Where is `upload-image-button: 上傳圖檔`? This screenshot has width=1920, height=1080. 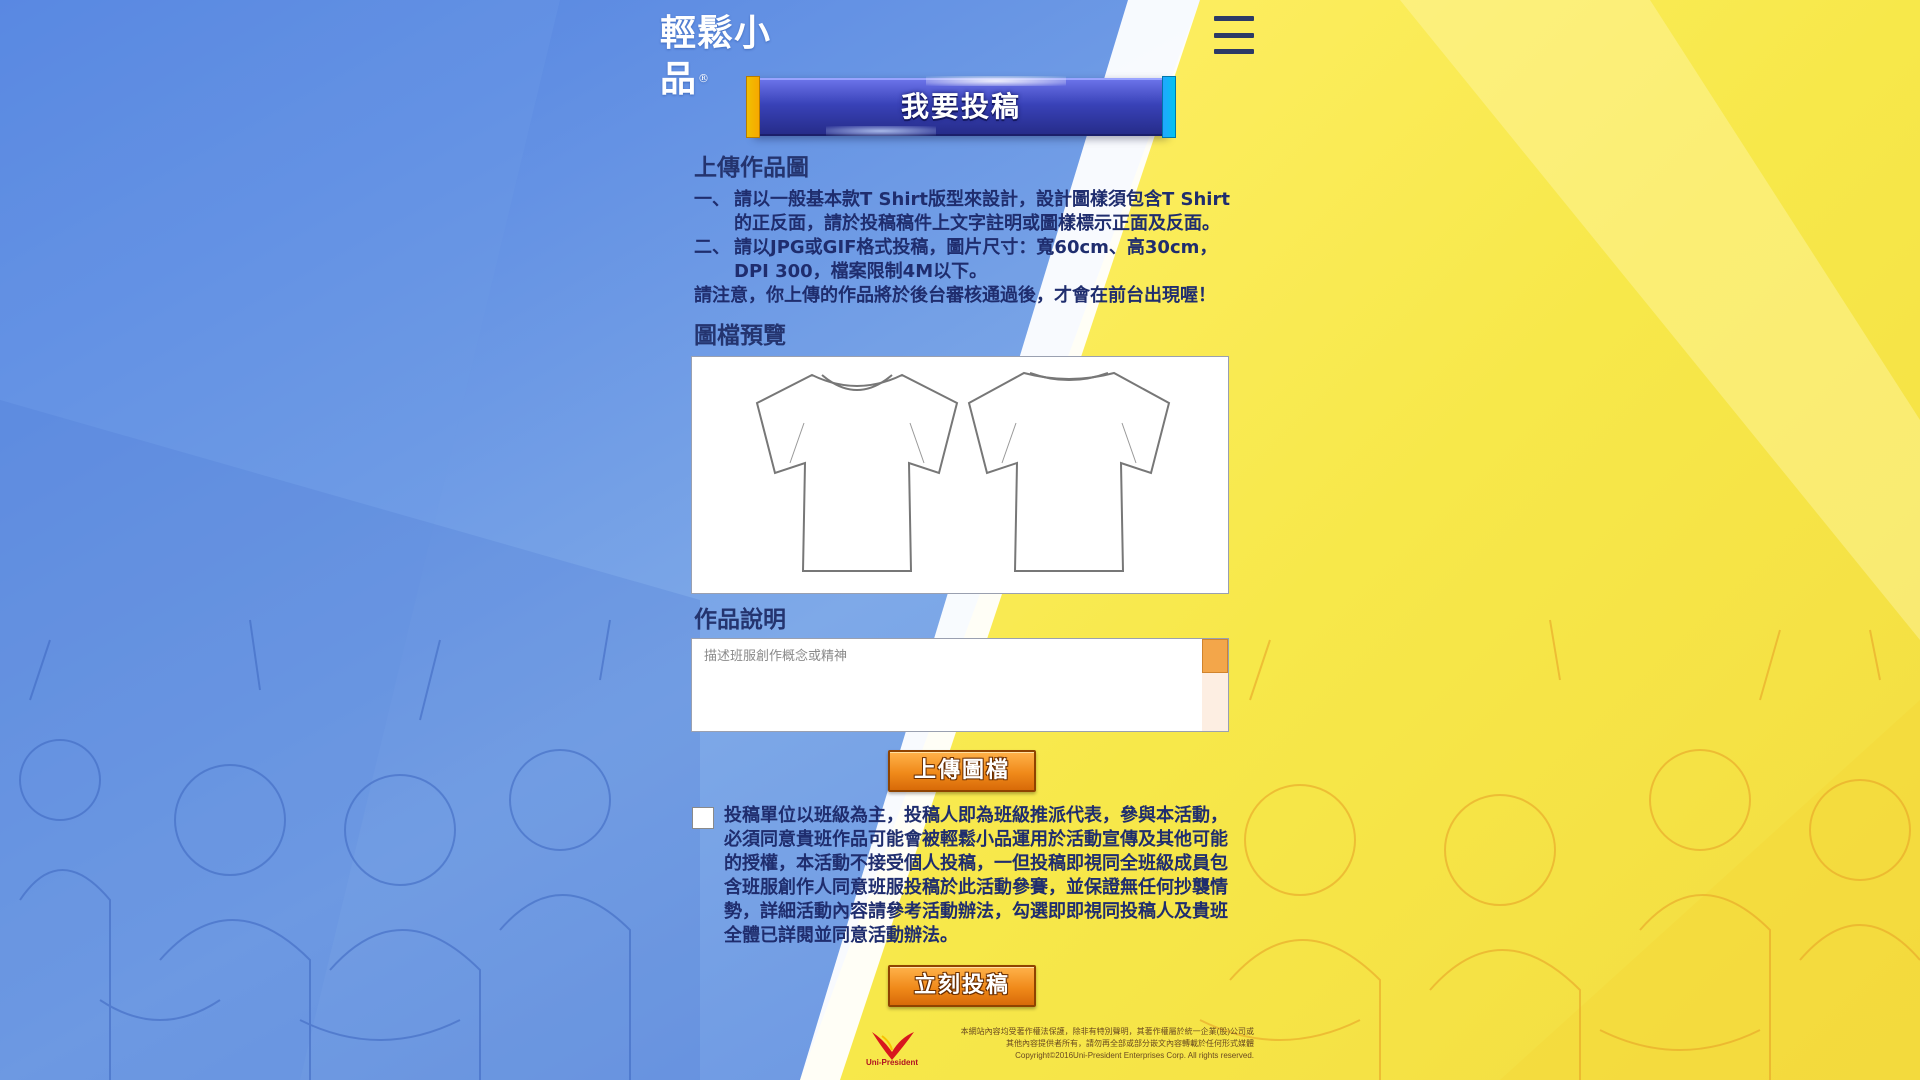
upload-image-button: 上傳圖檔 is located at coordinates (962, 771).